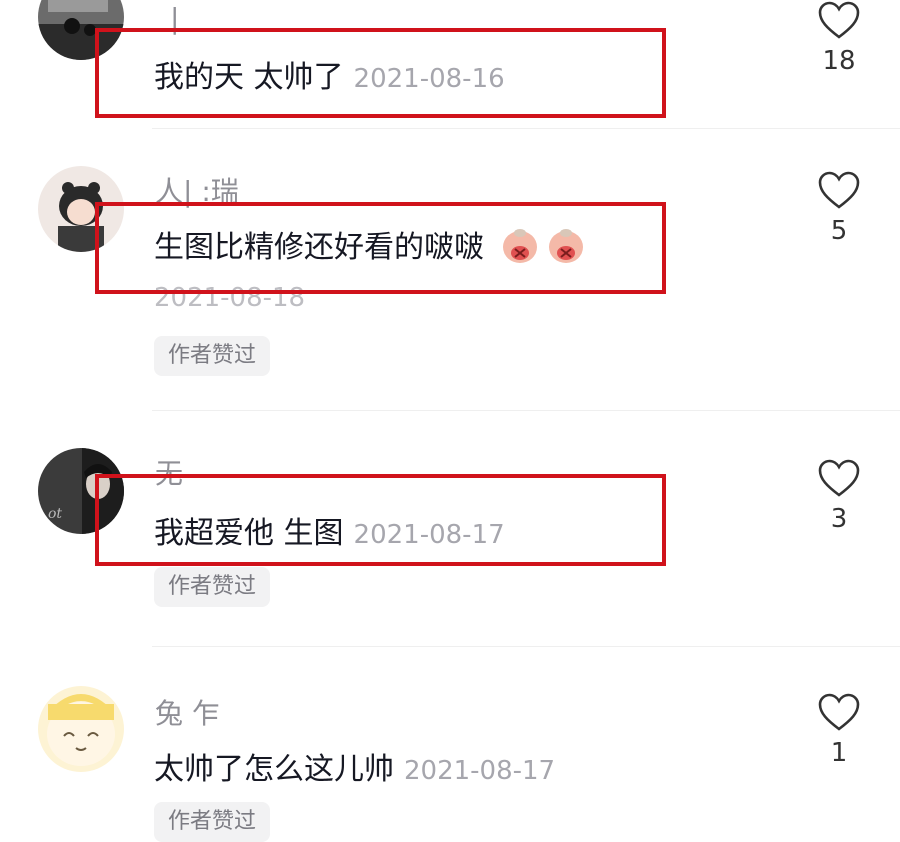  What do you see at coordinates (839, 753) in the screenshot?
I see `like-count: 1` at bounding box center [839, 753].